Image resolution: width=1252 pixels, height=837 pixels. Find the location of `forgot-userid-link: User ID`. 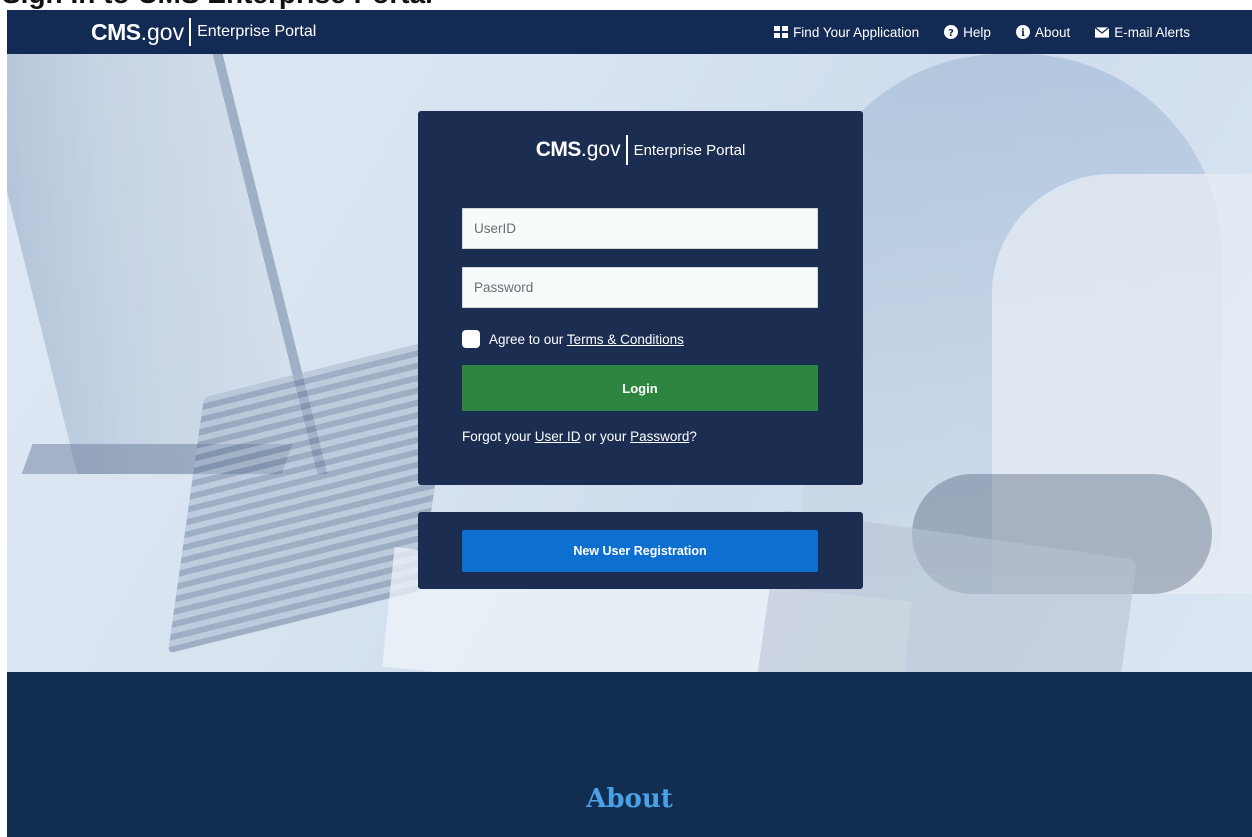

forgot-userid-link: User ID is located at coordinates (558, 436).